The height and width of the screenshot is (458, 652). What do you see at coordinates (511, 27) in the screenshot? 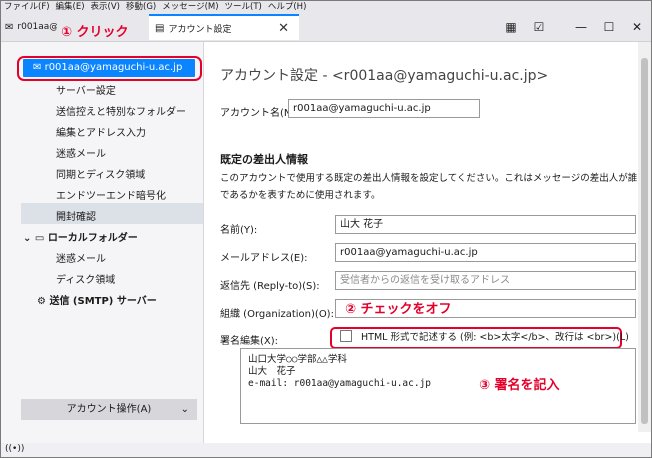
I see `calendar-icon: ▦` at bounding box center [511, 27].